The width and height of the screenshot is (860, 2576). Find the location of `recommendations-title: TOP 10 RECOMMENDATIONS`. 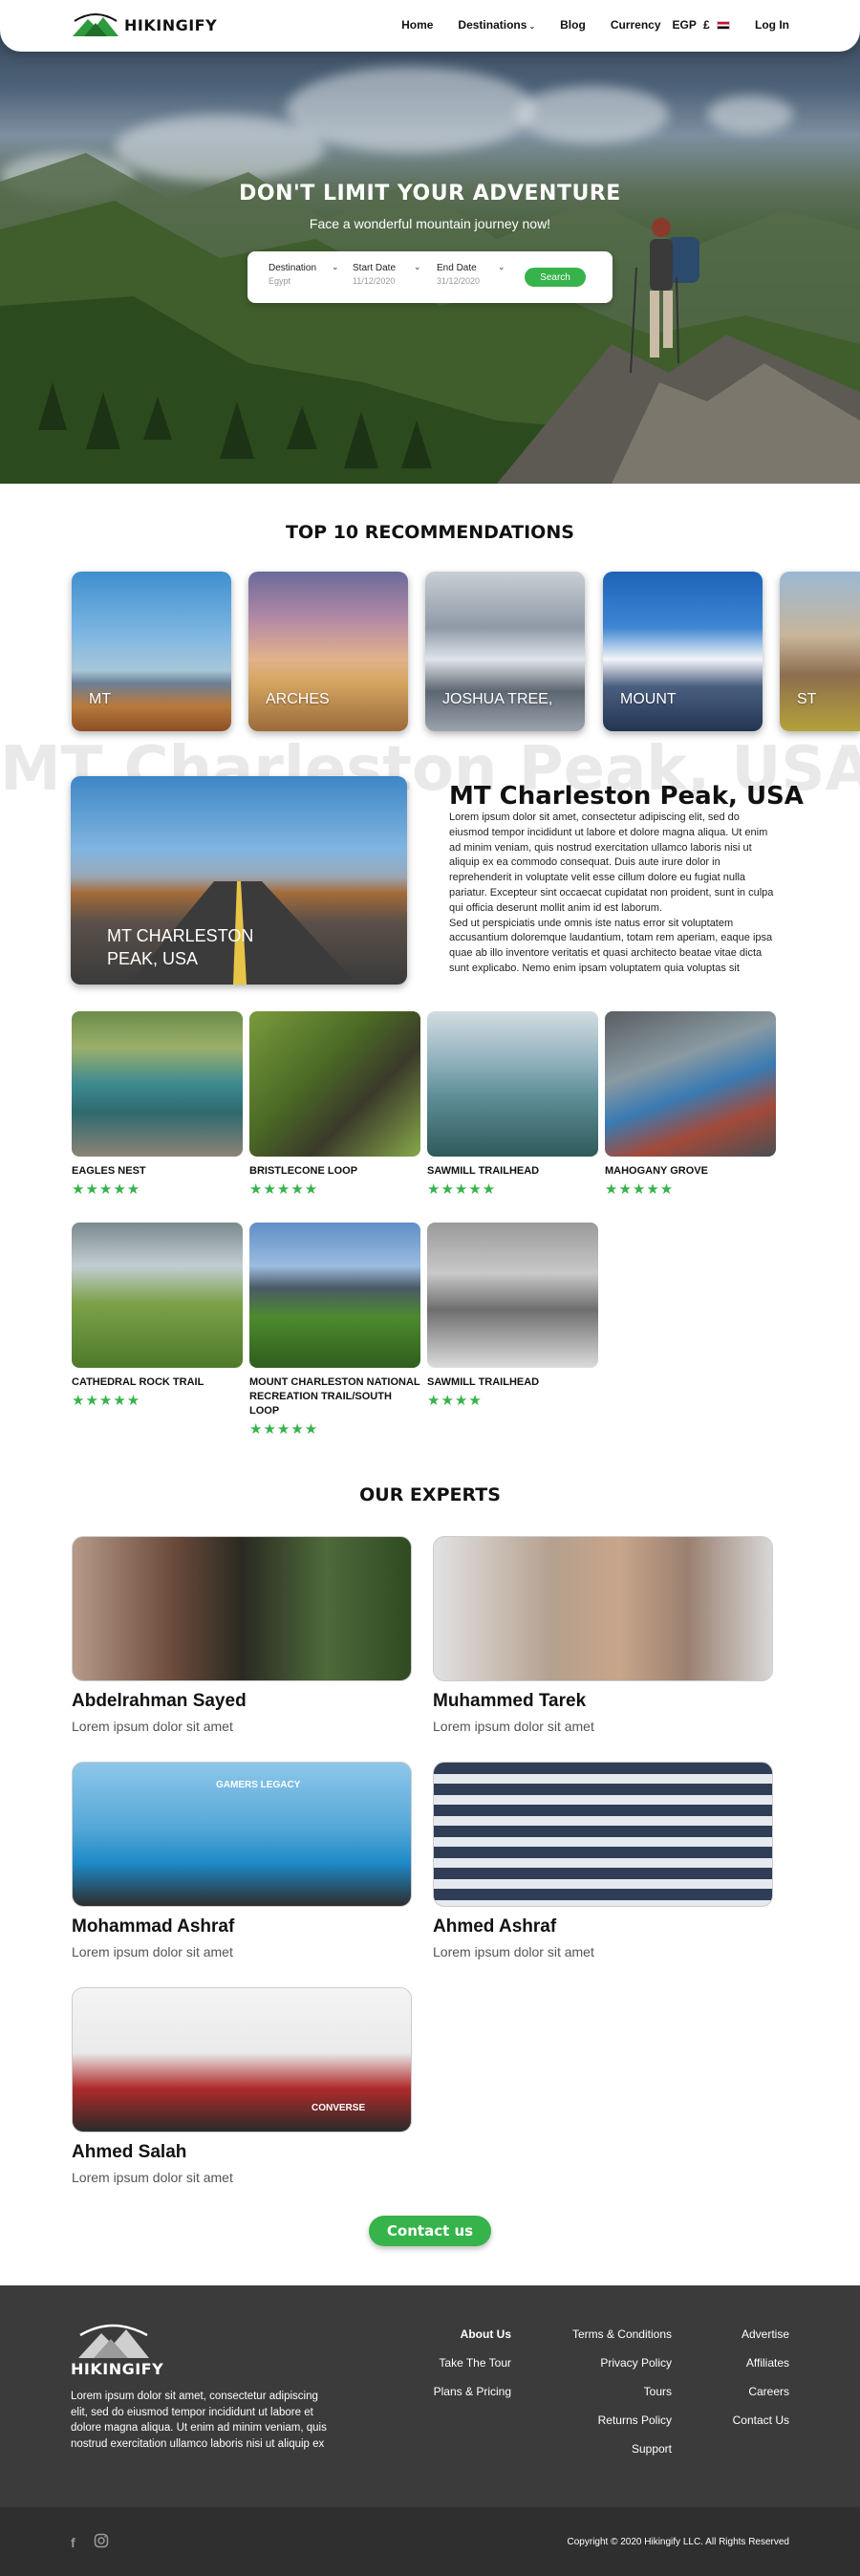

recommendations-title: TOP 10 RECOMMENDATIONS is located at coordinates (430, 532).